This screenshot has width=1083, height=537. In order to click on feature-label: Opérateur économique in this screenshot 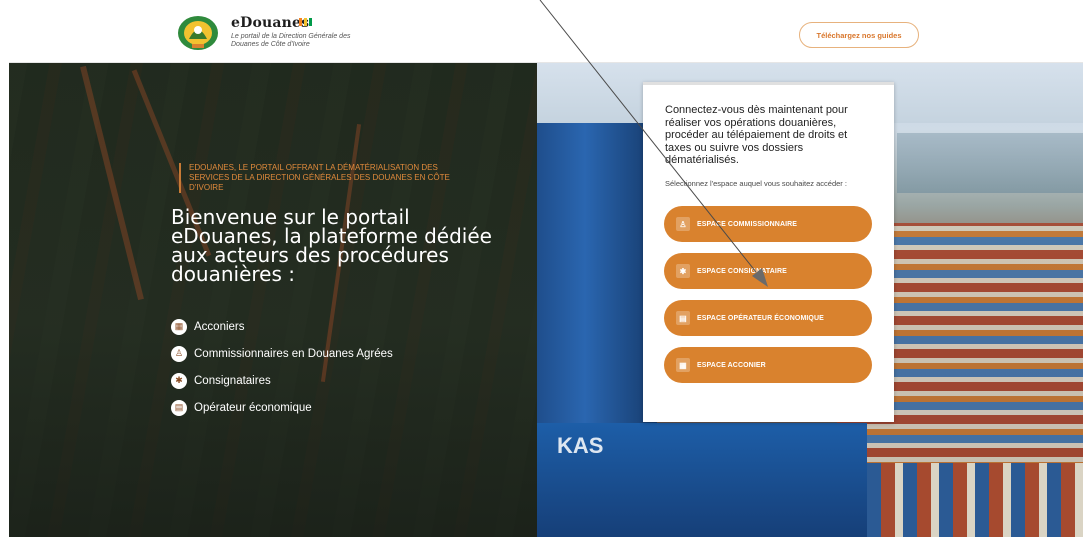, I will do `click(253, 407)`.